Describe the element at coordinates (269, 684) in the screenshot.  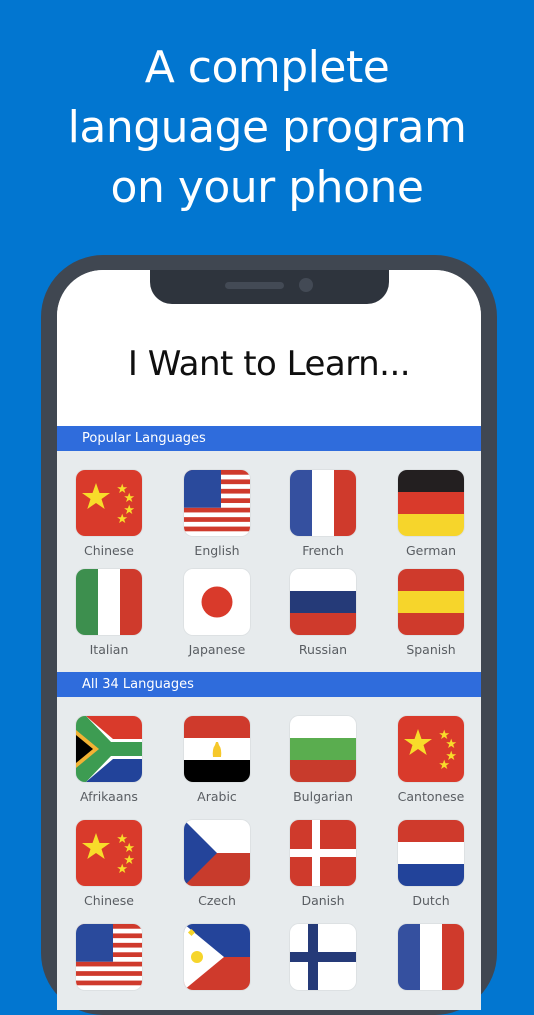
I see `section-header-all: All 34 Languages` at that location.